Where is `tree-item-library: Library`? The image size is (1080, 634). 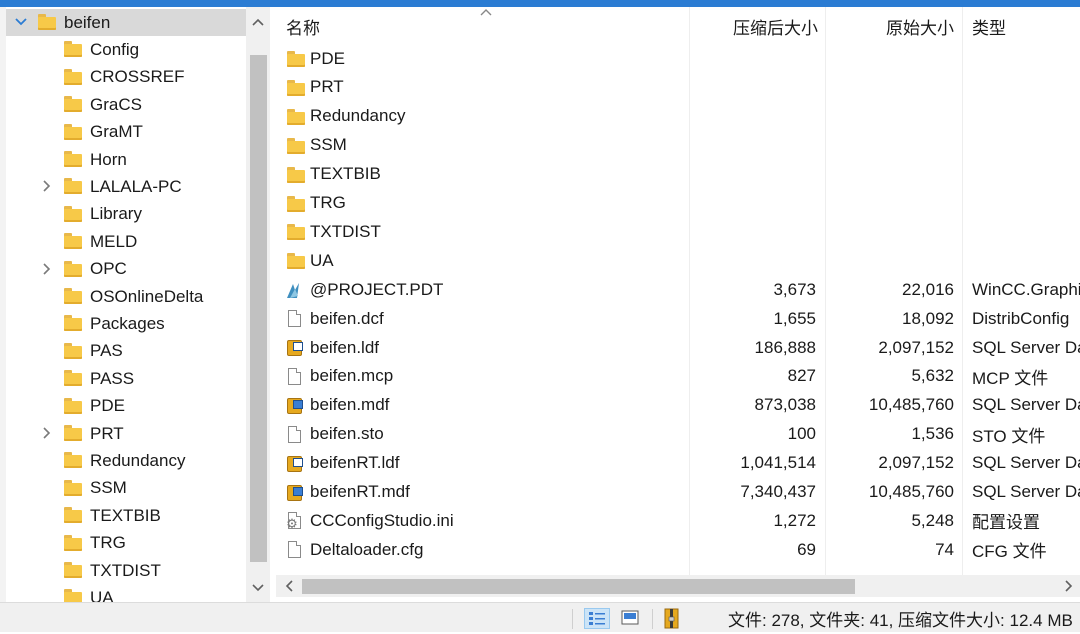 tree-item-library: Library is located at coordinates (126, 214).